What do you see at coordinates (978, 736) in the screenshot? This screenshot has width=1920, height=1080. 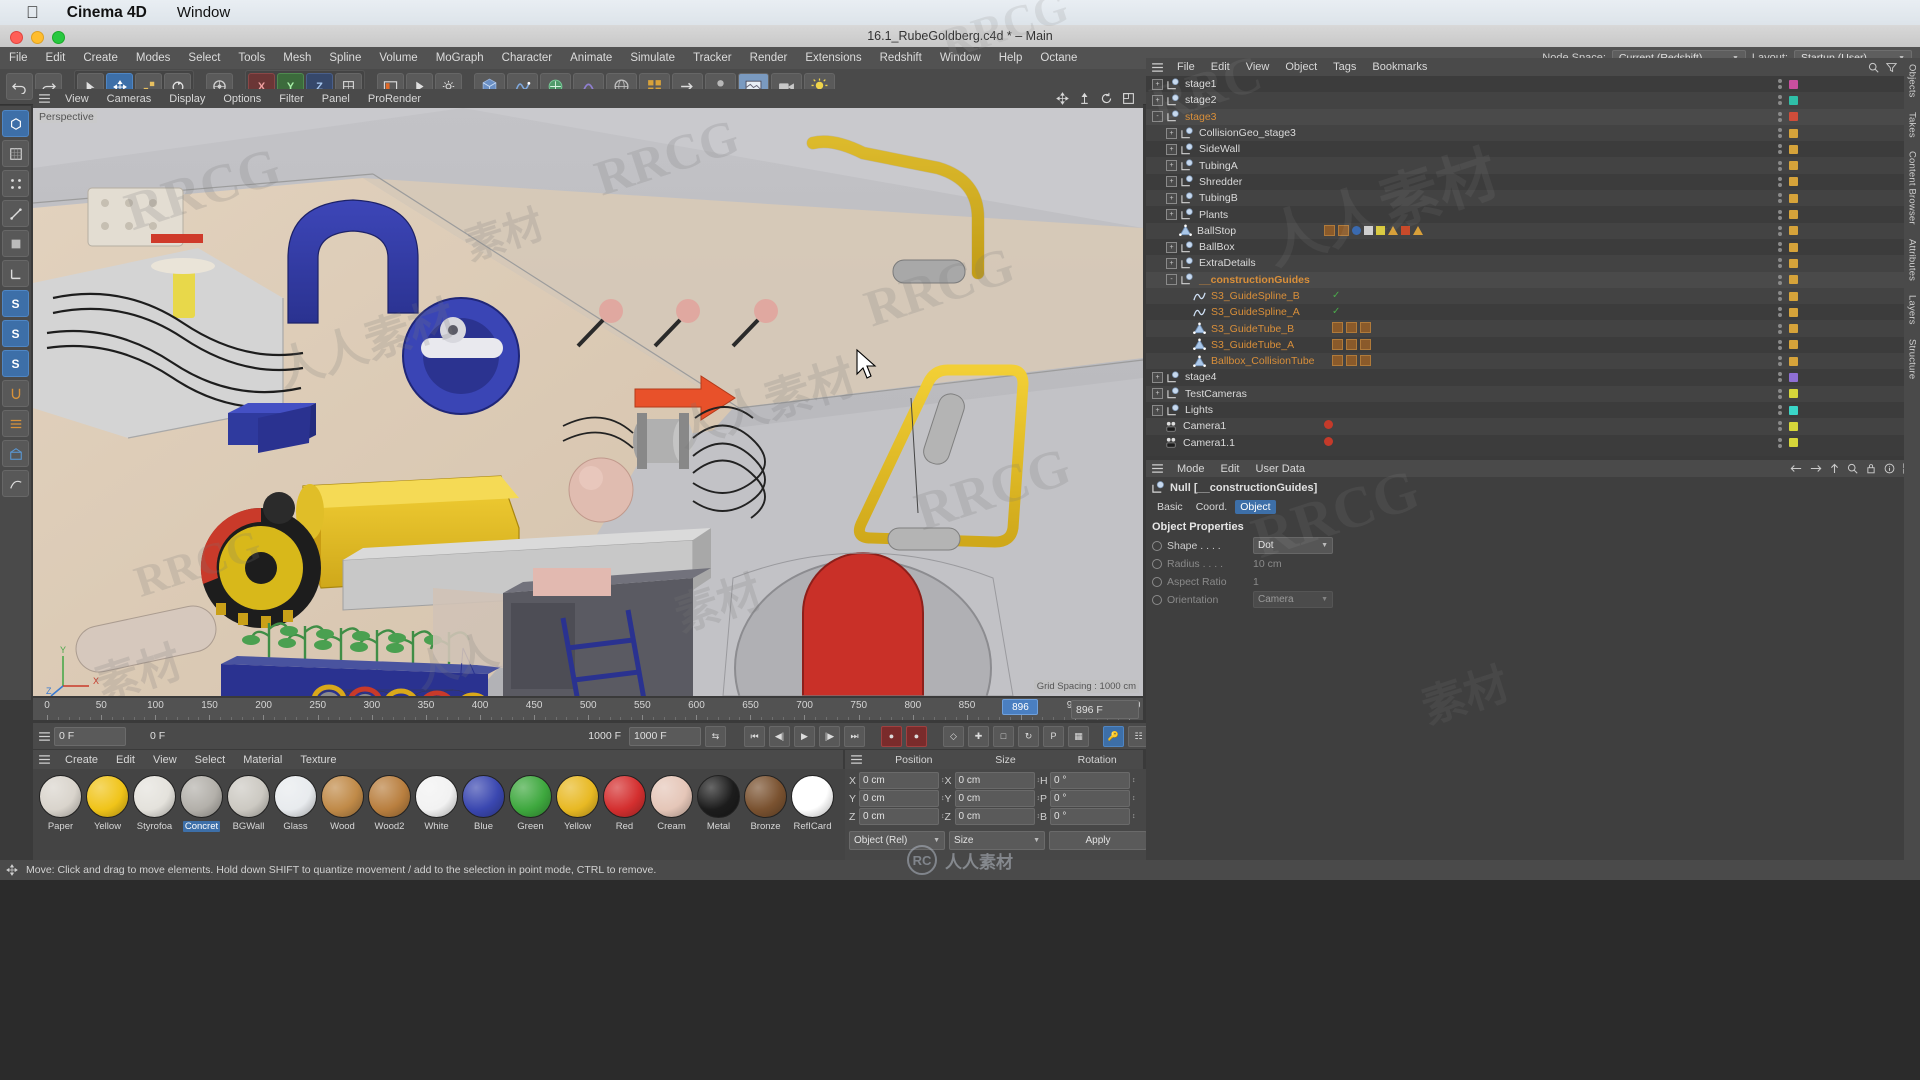 I see `record-position-button: ✚` at bounding box center [978, 736].